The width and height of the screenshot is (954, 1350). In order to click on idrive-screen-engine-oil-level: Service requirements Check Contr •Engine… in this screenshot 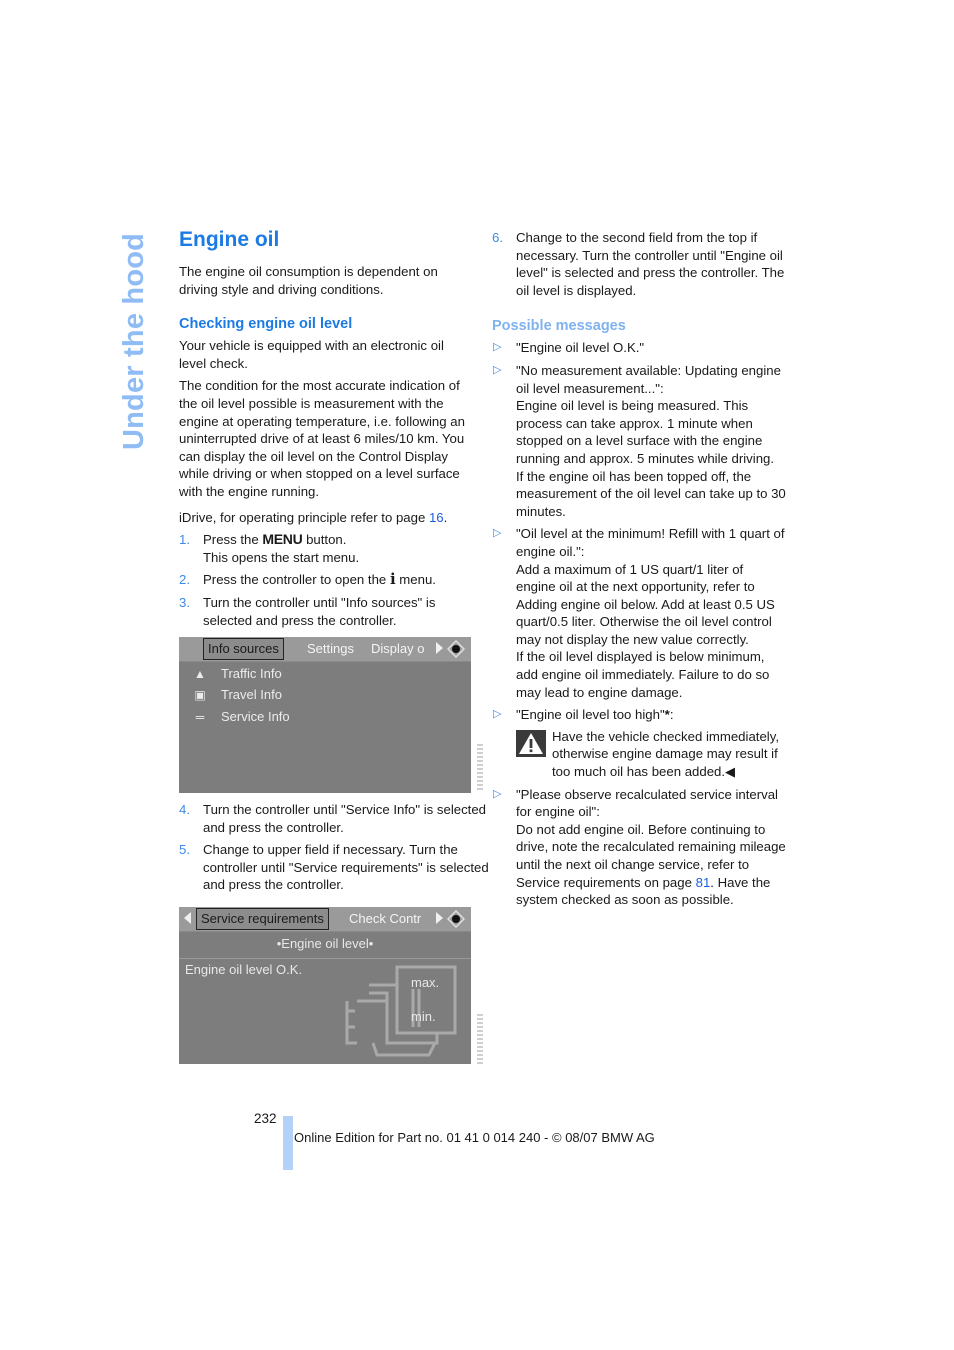, I will do `click(325, 985)`.